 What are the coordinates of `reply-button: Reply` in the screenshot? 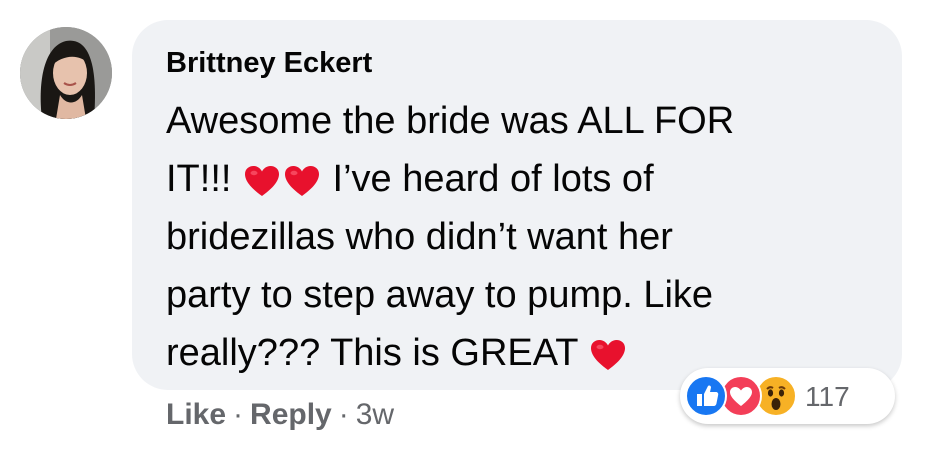 It's located at (291, 414).